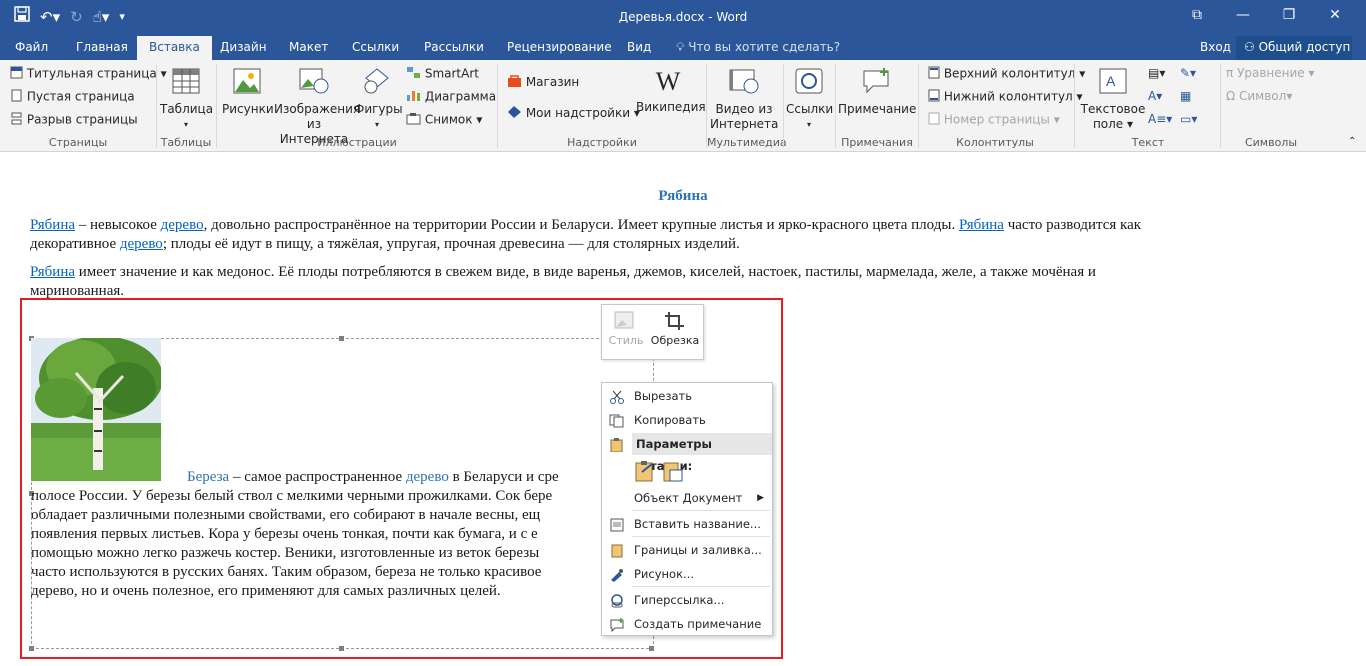 Image resolution: width=1366 pixels, height=666 pixels. What do you see at coordinates (1289, 16) in the screenshot?
I see `restore-icon: ❐` at bounding box center [1289, 16].